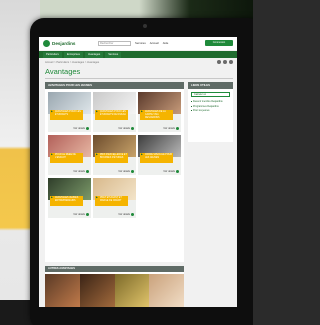 Image resolution: width=320 pixels, height=325 pixels. Describe the element at coordinates (66, 115) in the screenshot. I see `card-tag: AVANTAGES POUR LES ÉTUDIANTS` at that location.